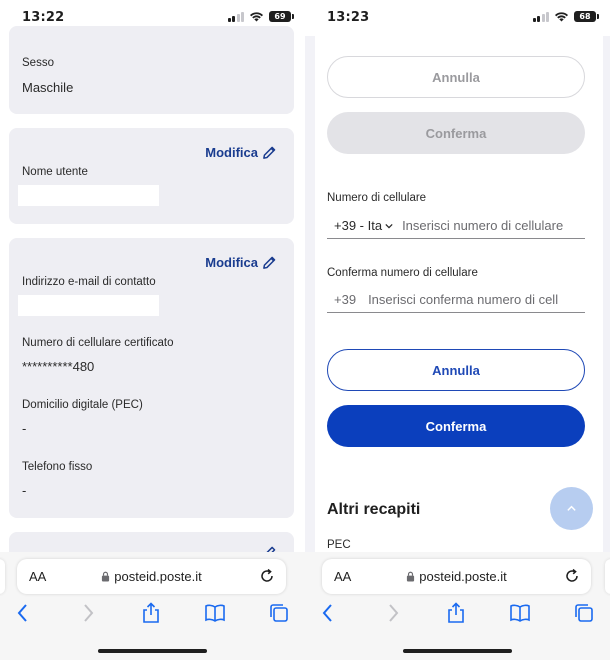  Describe the element at coordinates (24, 490) in the screenshot. I see `telefono-value: -` at that location.